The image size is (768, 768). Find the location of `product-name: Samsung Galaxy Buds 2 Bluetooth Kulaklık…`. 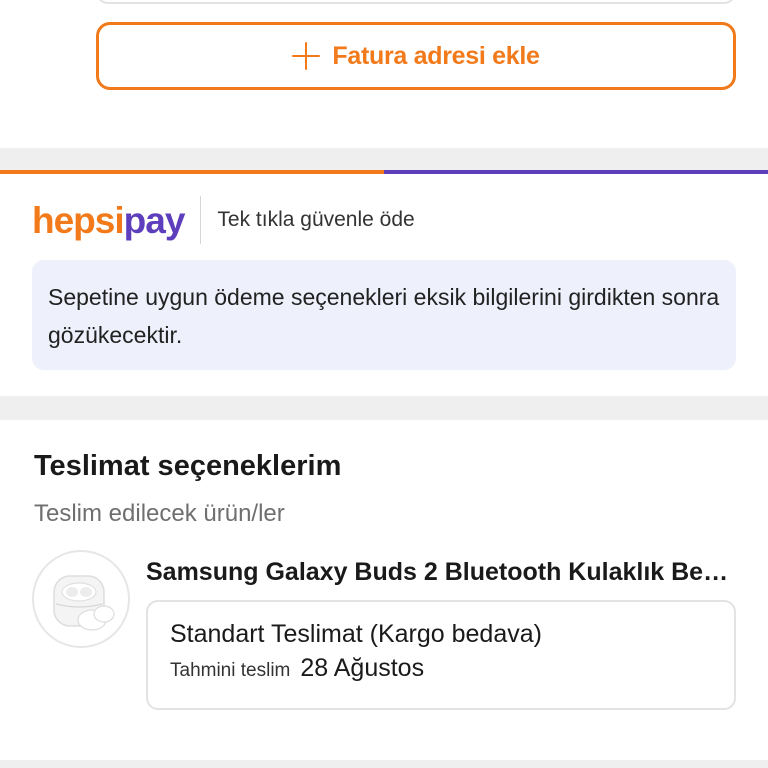

product-name: Samsung Galaxy Buds 2 Bluetooth Kulaklık… is located at coordinates (441, 572).